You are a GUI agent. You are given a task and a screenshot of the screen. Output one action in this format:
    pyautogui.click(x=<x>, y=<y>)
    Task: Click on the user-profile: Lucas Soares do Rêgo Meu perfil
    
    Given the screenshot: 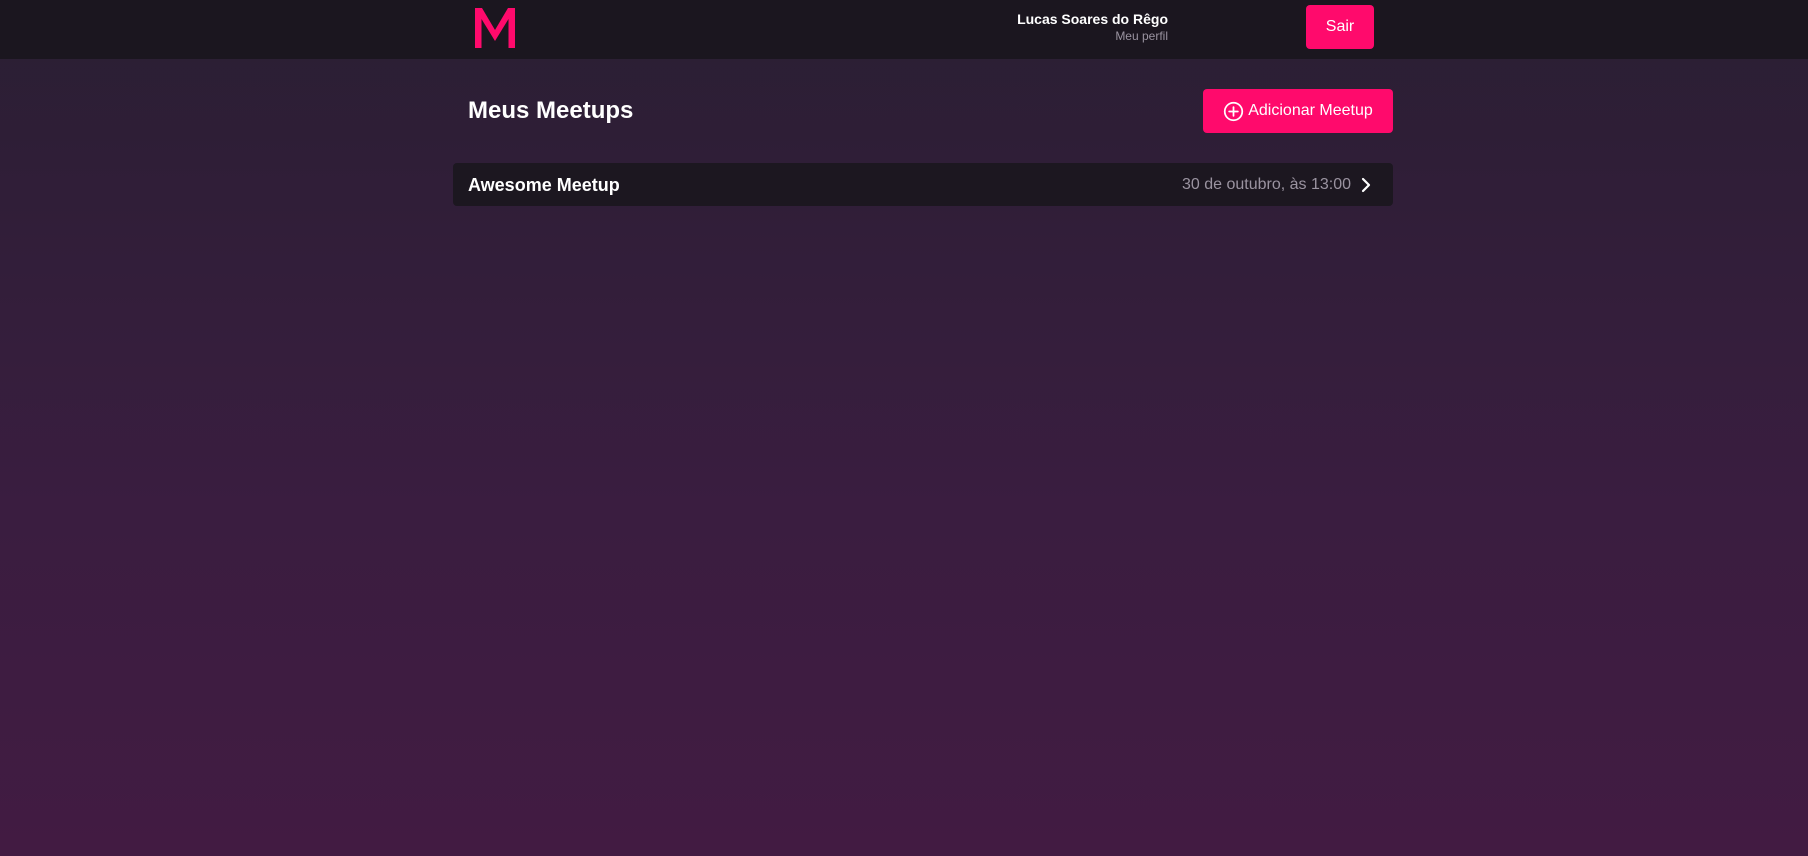 What is the action you would take?
    pyautogui.click(x=1092, y=27)
    